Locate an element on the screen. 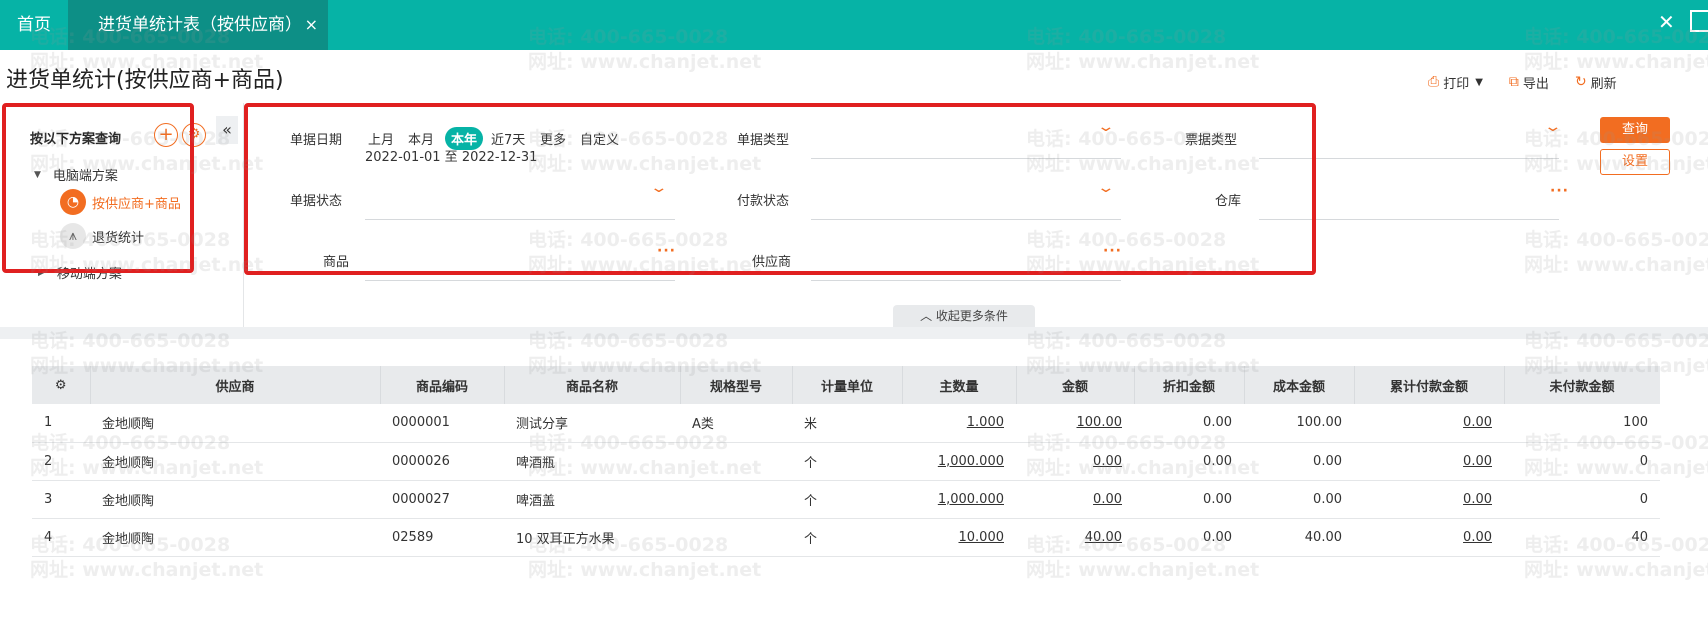 This screenshot has height=629, width=1708. column-header: 供应商 is located at coordinates (235, 385).